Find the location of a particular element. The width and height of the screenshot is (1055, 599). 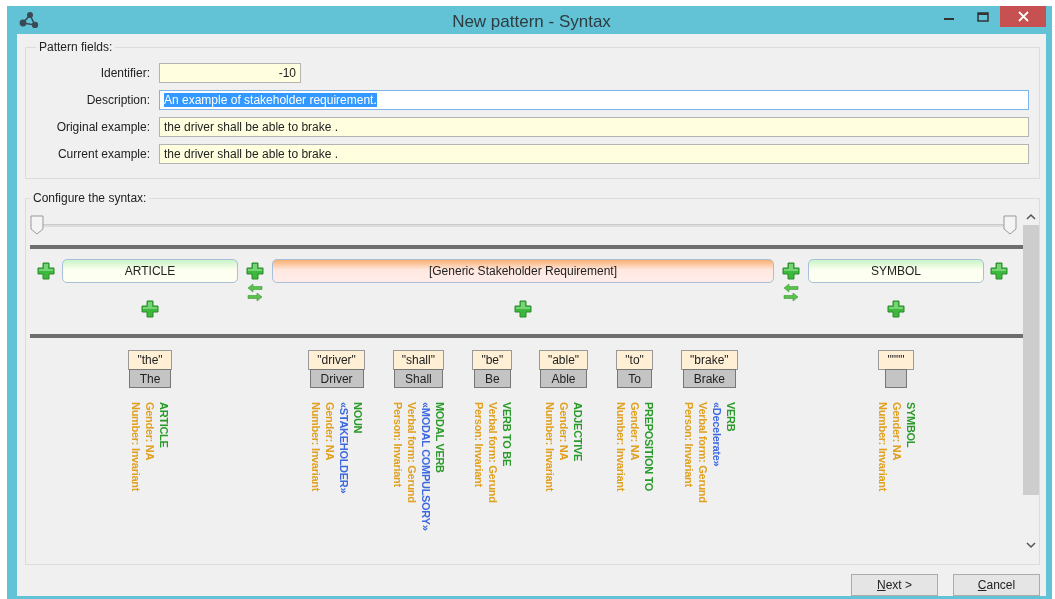

close-button is located at coordinates (1023, 16).